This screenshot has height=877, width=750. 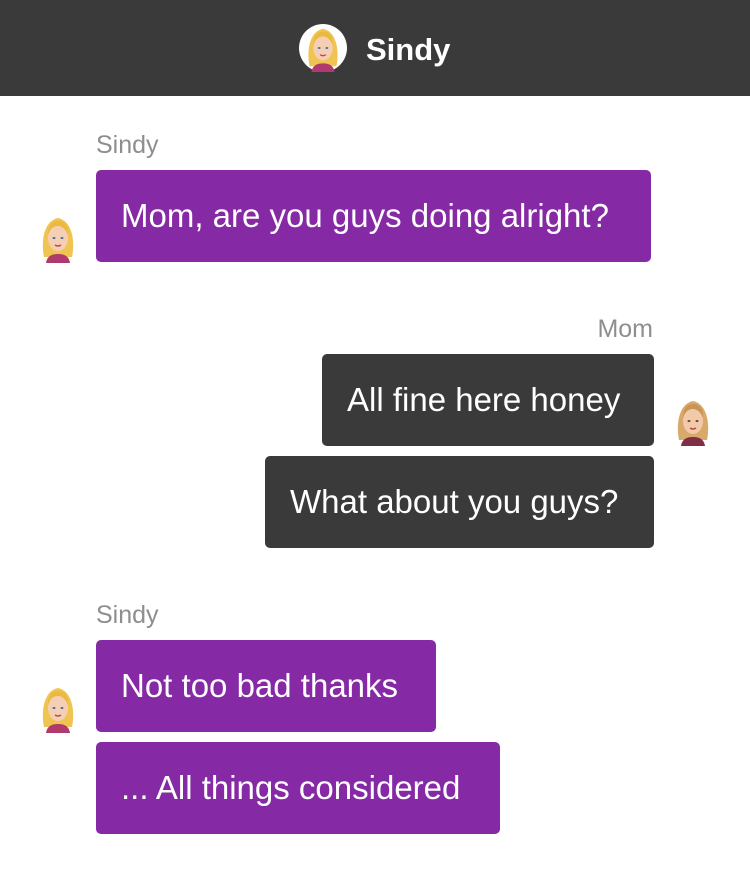 I want to click on chat-title: Sindy, so click(x=408, y=49).